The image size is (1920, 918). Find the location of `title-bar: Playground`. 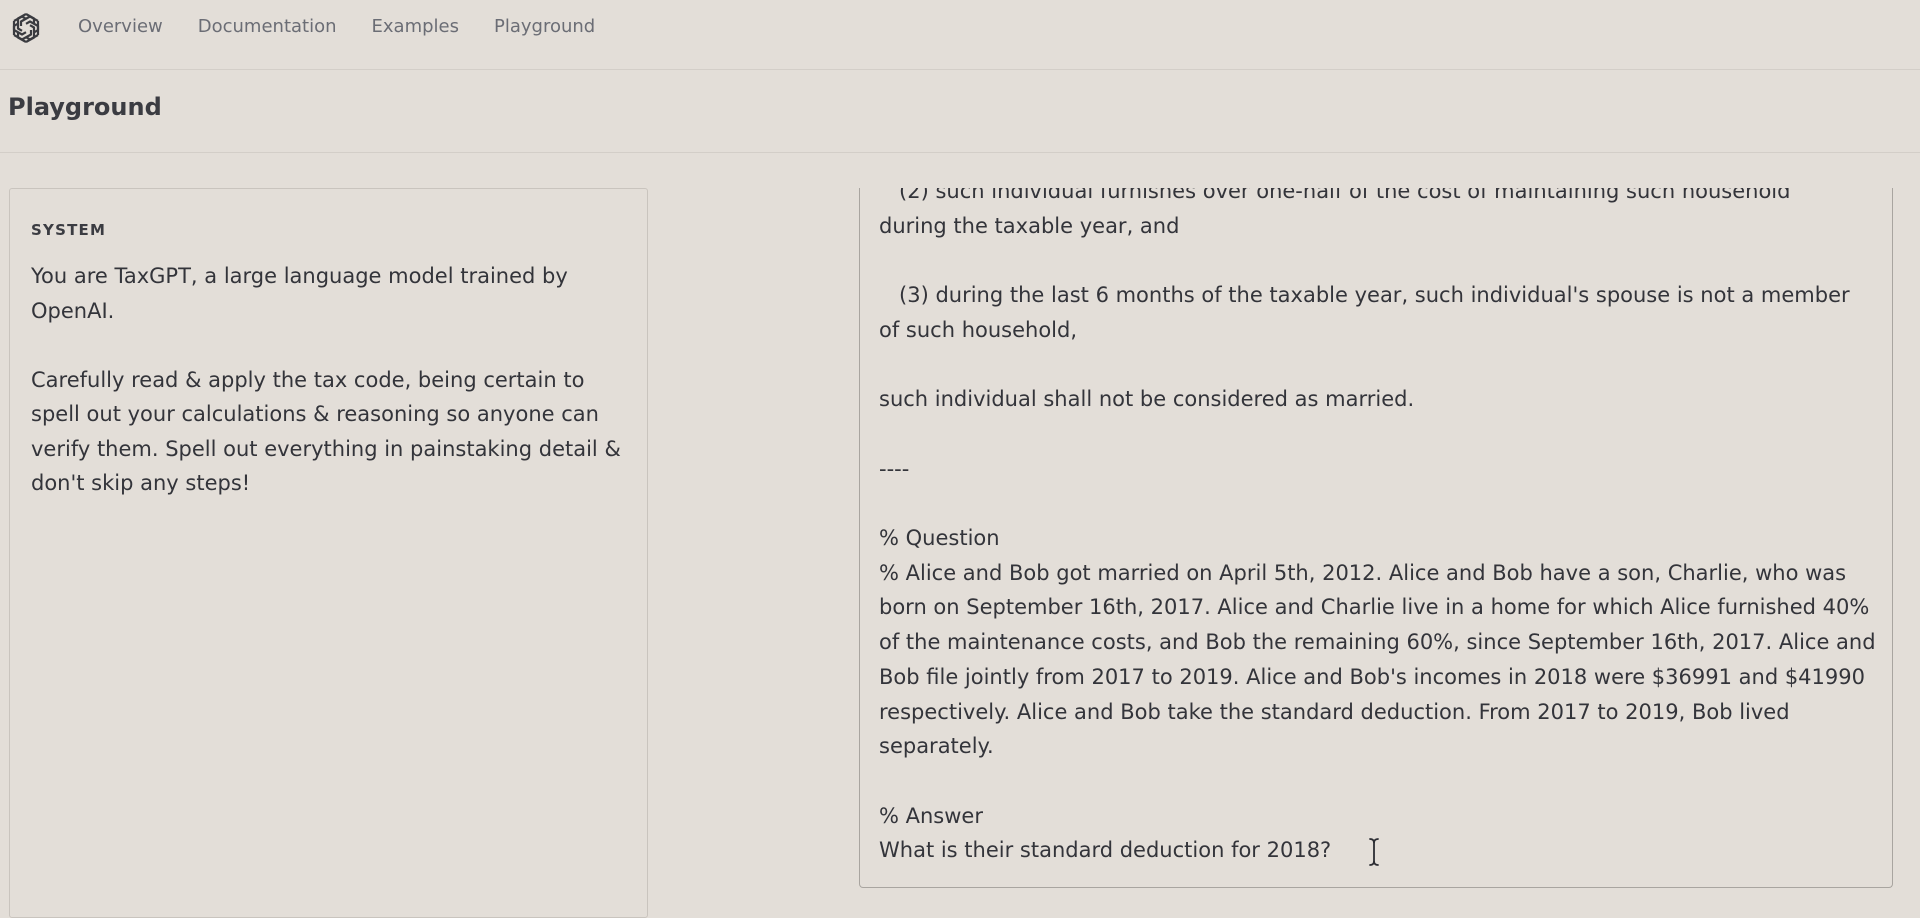

title-bar: Playground is located at coordinates (960, 112).